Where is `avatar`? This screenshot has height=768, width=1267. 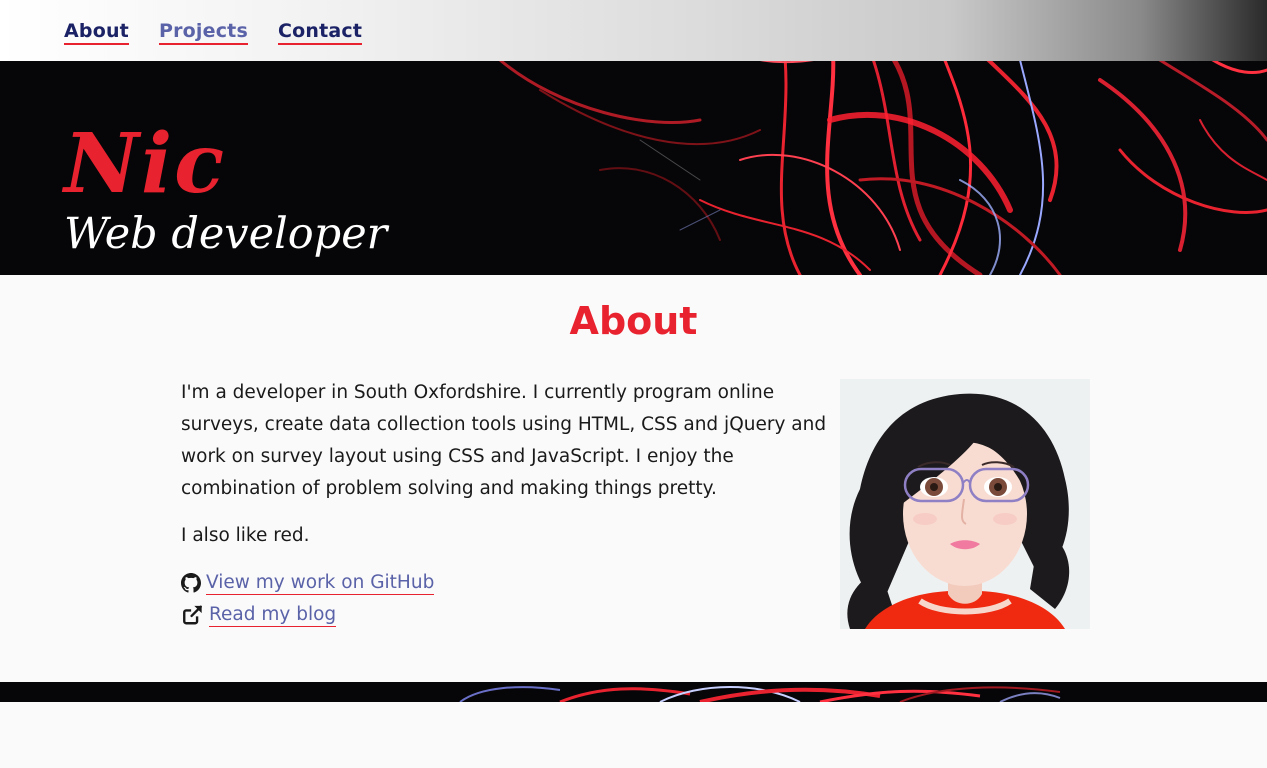 avatar is located at coordinates (965, 504).